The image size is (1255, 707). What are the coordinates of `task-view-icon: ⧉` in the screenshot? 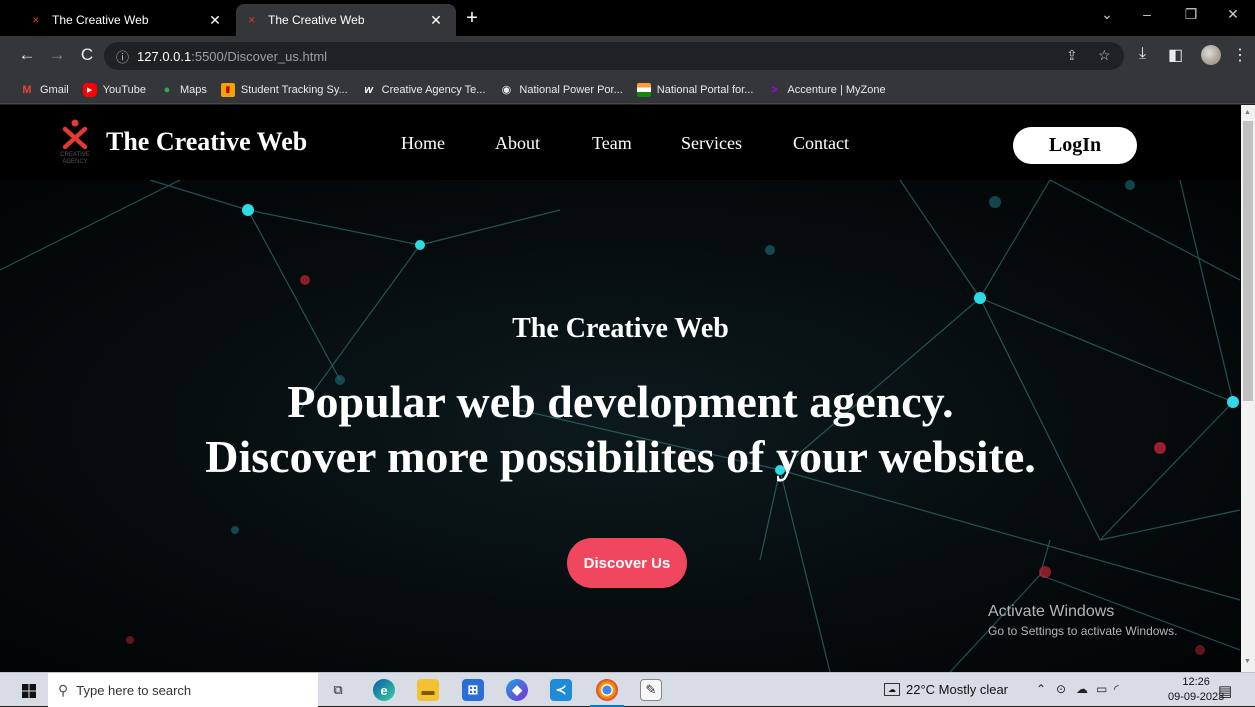 It's located at (338, 690).